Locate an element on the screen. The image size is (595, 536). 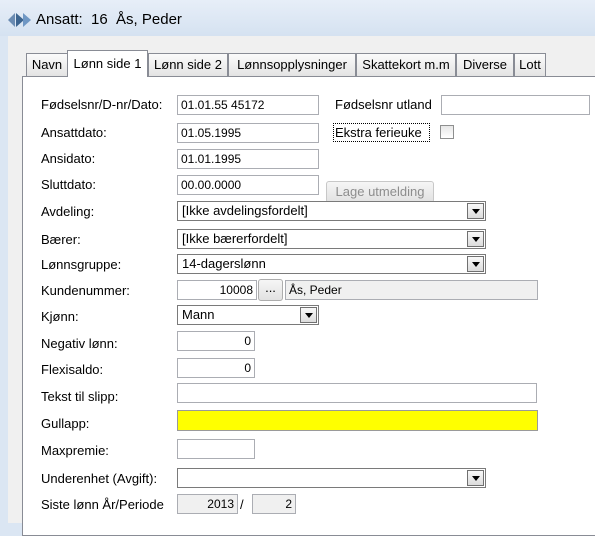
underenhet-label: Underenhet (Avgift): is located at coordinates (99, 478).